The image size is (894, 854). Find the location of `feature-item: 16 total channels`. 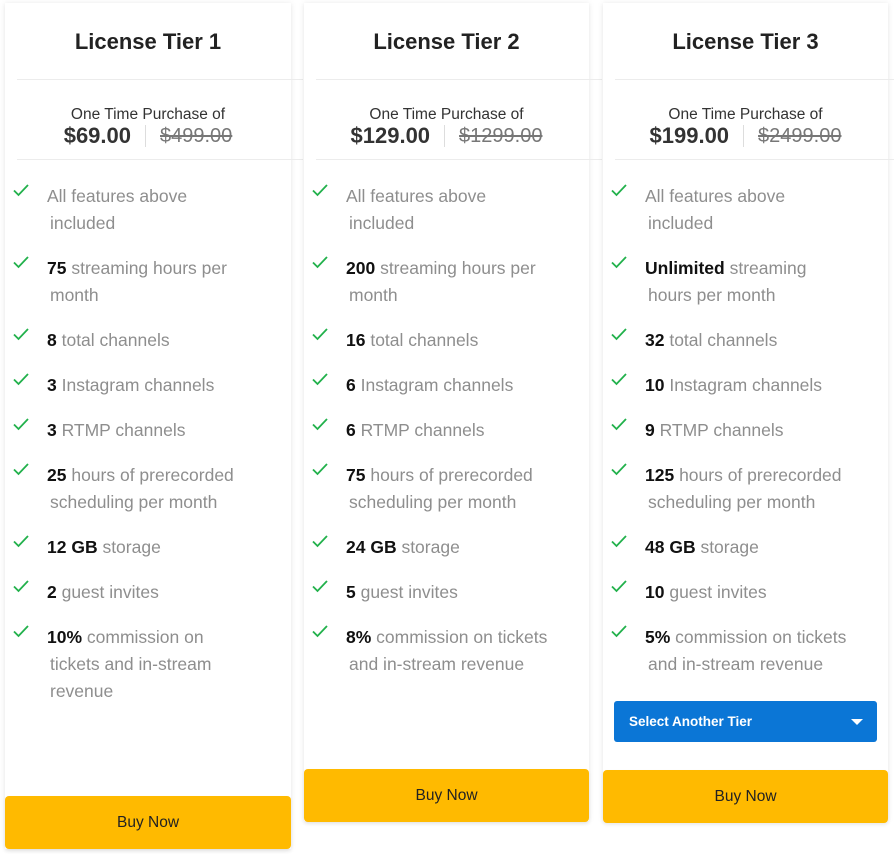

feature-item: 16 total channels is located at coordinates (446, 340).